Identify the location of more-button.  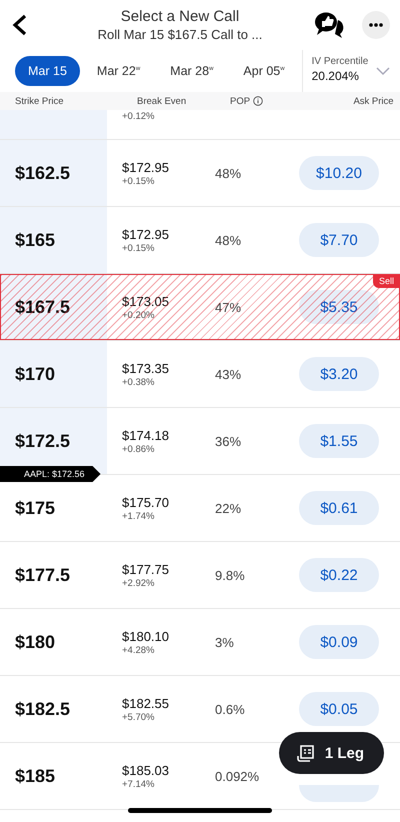
(376, 25).